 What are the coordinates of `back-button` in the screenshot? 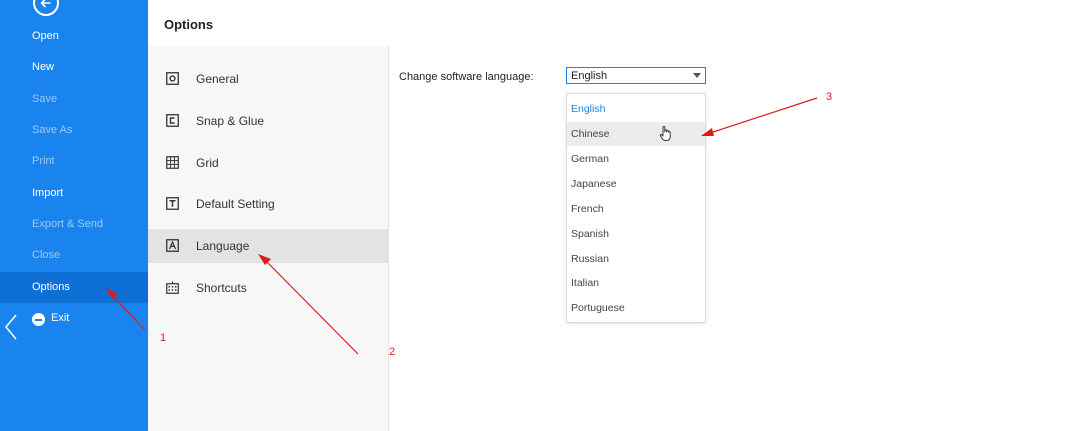 It's located at (46, 8).